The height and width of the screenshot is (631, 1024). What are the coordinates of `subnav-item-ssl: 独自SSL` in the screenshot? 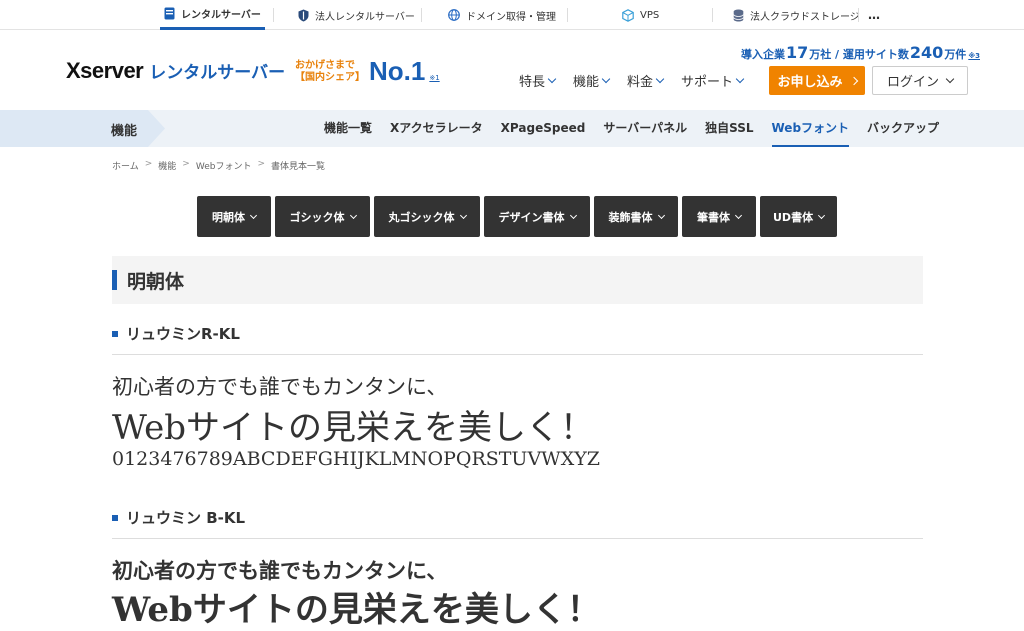 It's located at (729, 128).